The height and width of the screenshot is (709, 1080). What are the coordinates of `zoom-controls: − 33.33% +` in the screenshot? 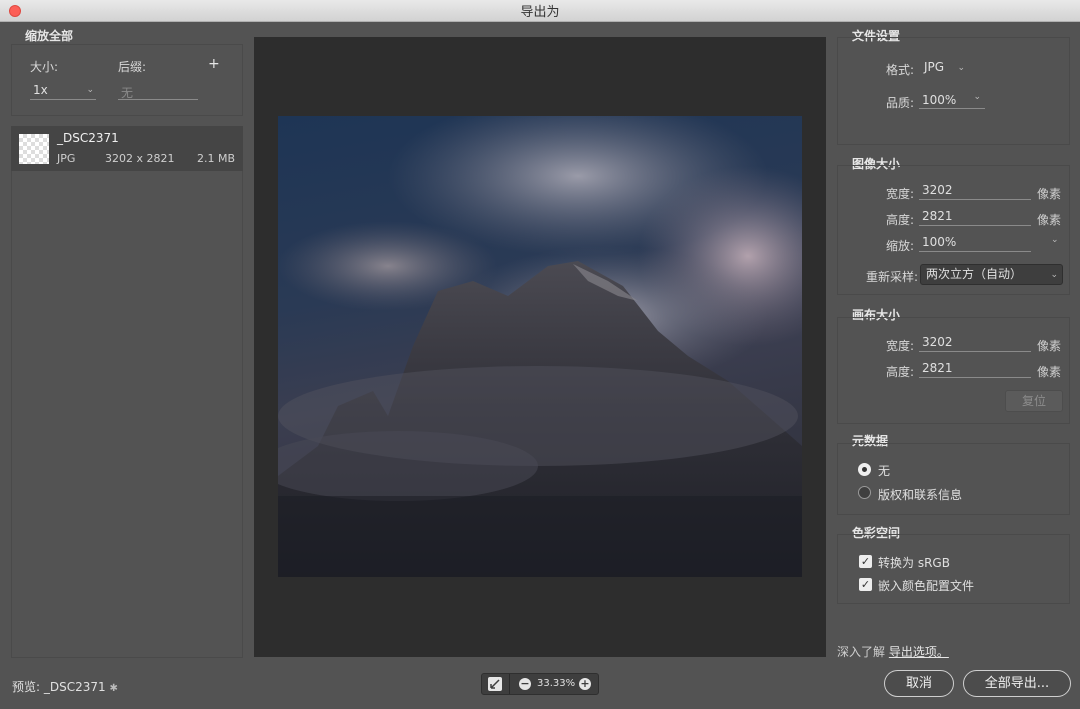 It's located at (540, 684).